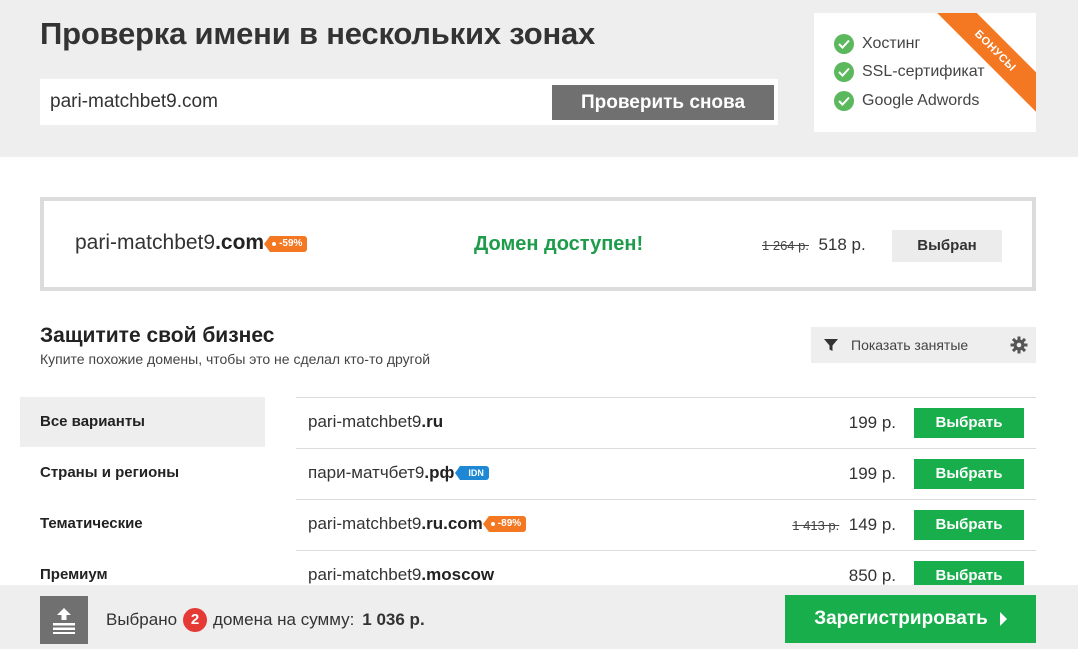  What do you see at coordinates (142, 524) in the screenshot?
I see `sidebar-item-thematic: Тематические` at bounding box center [142, 524].